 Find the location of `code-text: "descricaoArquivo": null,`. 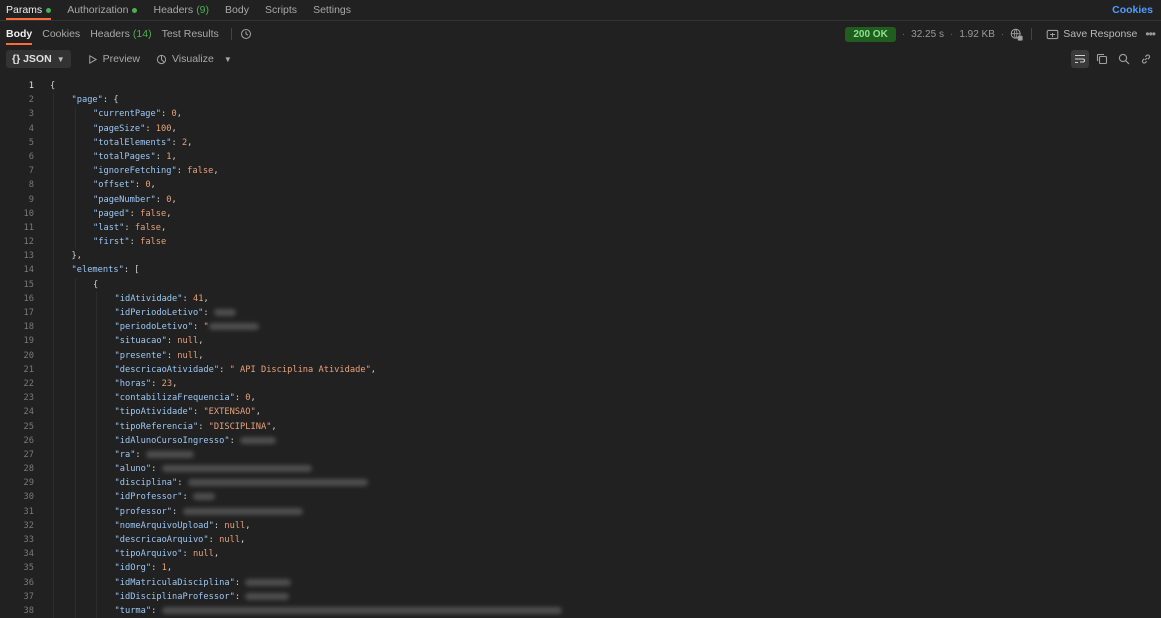

code-text: "descricaoArquivo": null, is located at coordinates (139, 540).